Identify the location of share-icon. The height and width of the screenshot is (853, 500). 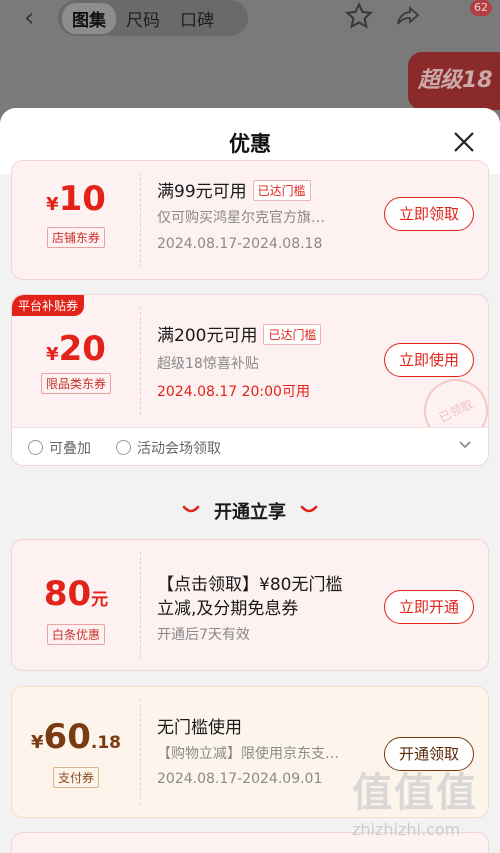
(408, 16).